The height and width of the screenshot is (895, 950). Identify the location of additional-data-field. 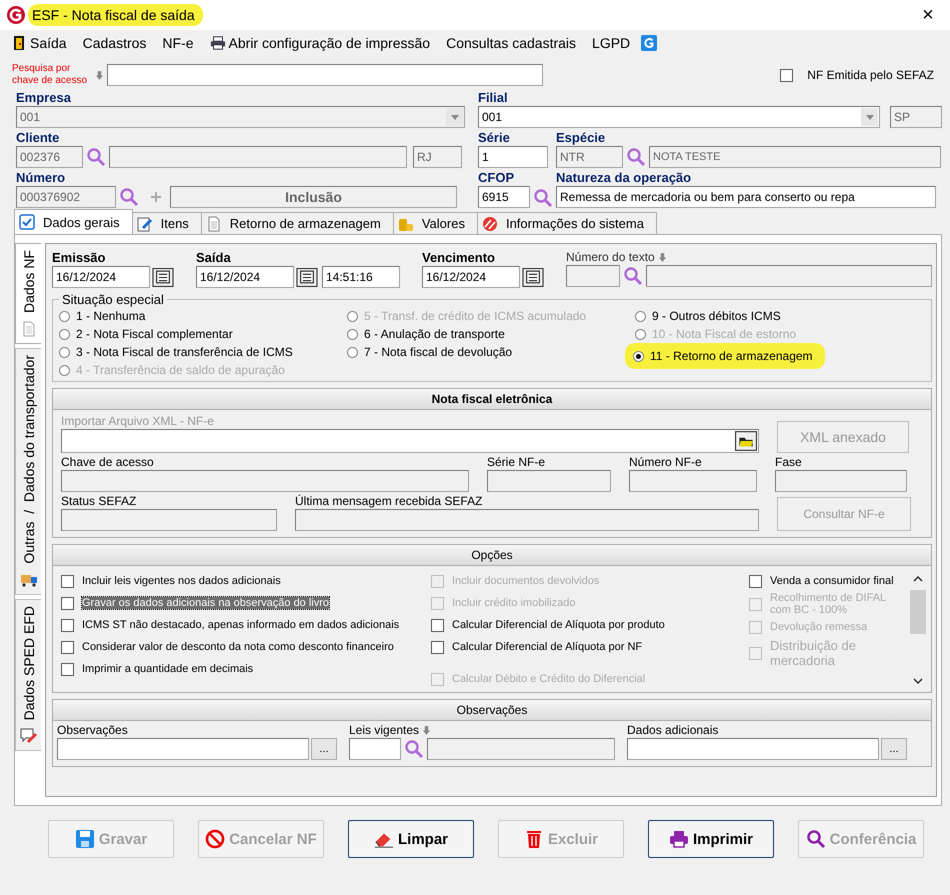
(753, 749).